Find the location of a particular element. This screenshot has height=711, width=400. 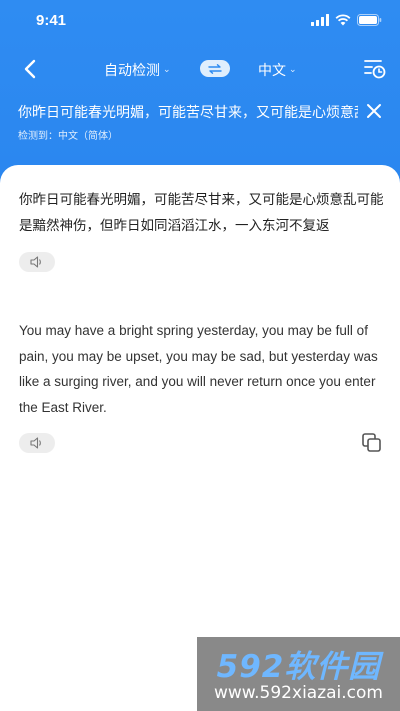

source-language-select: 自动检测 ⌄ is located at coordinates (137, 70).